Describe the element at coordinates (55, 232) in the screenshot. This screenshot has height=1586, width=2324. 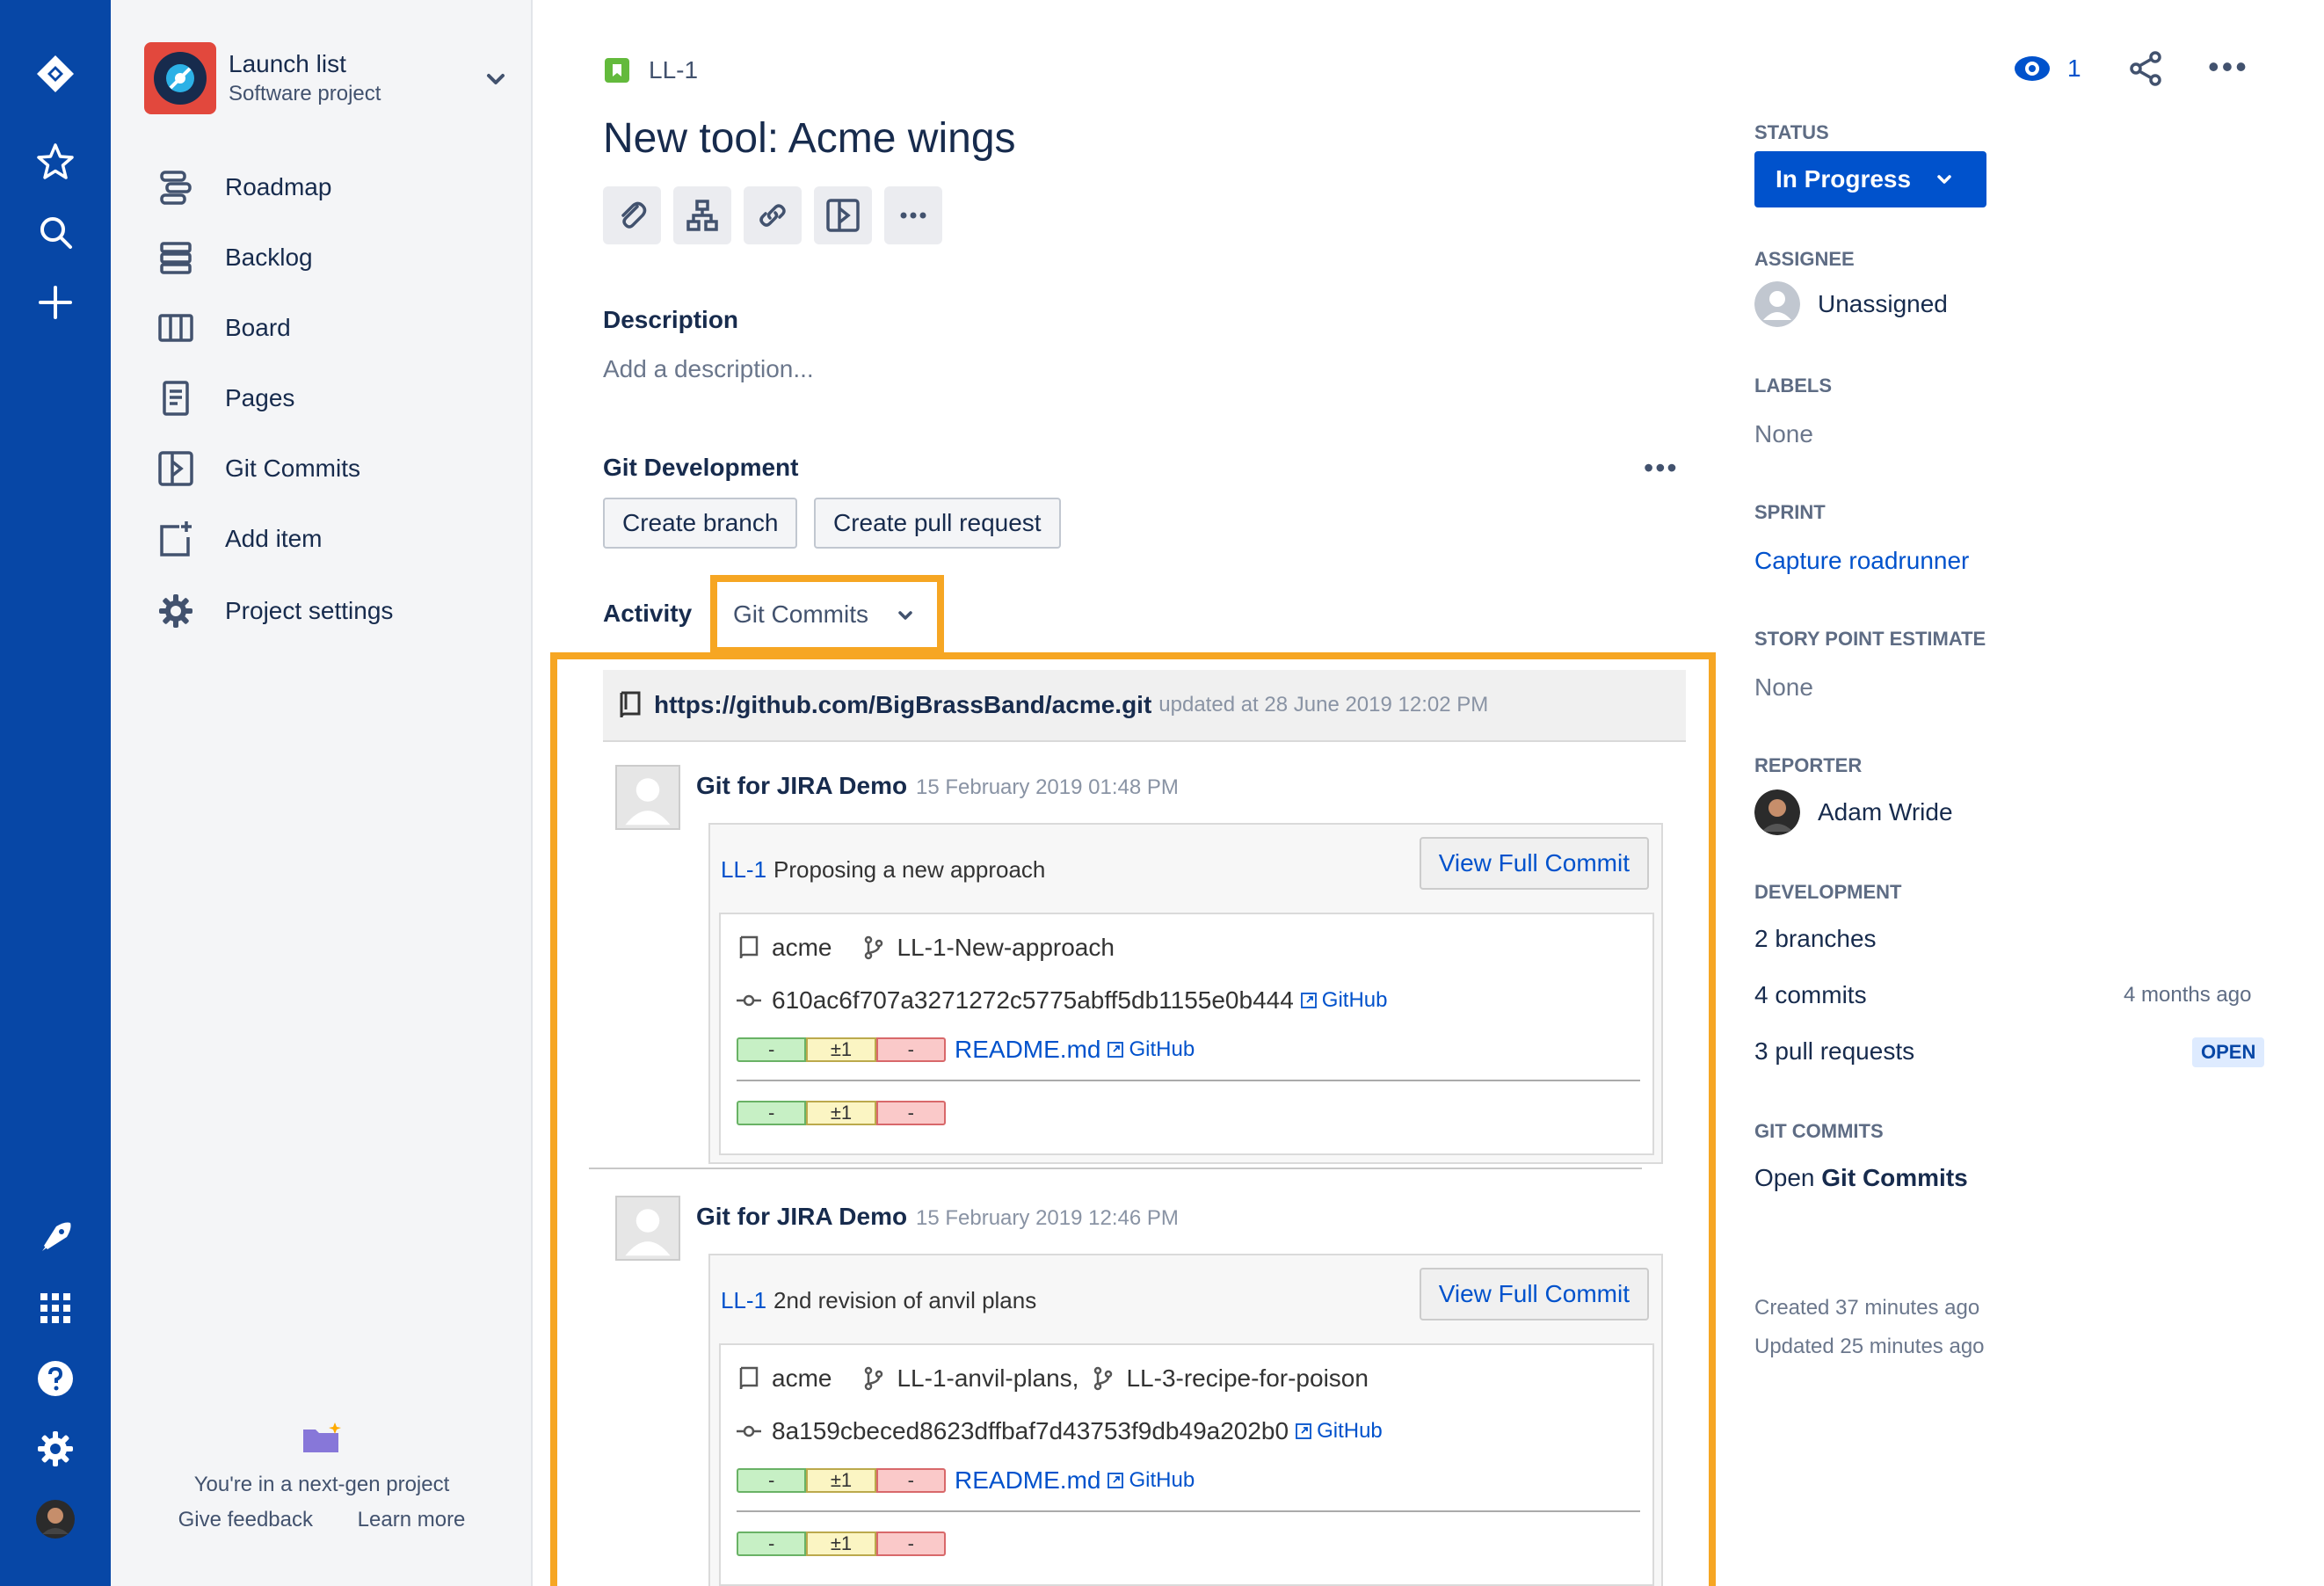
I see `search-icon` at that location.